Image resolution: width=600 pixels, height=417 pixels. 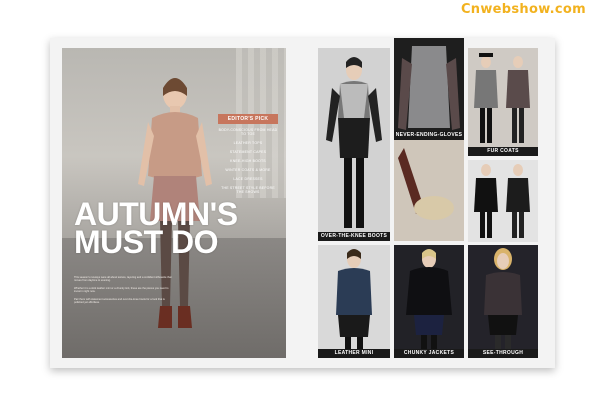 I want to click on photo-leather-mini: LEATHER MINI, so click(x=354, y=301).